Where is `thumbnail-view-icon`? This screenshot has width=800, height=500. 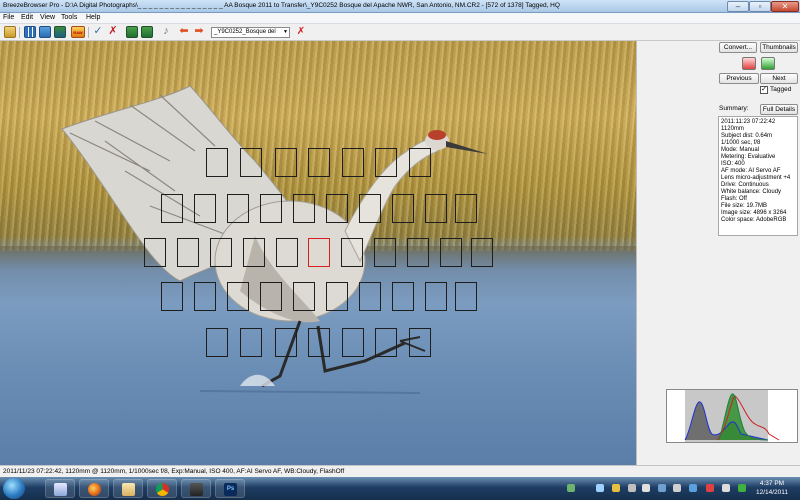 thumbnail-view-icon is located at coordinates (45, 32).